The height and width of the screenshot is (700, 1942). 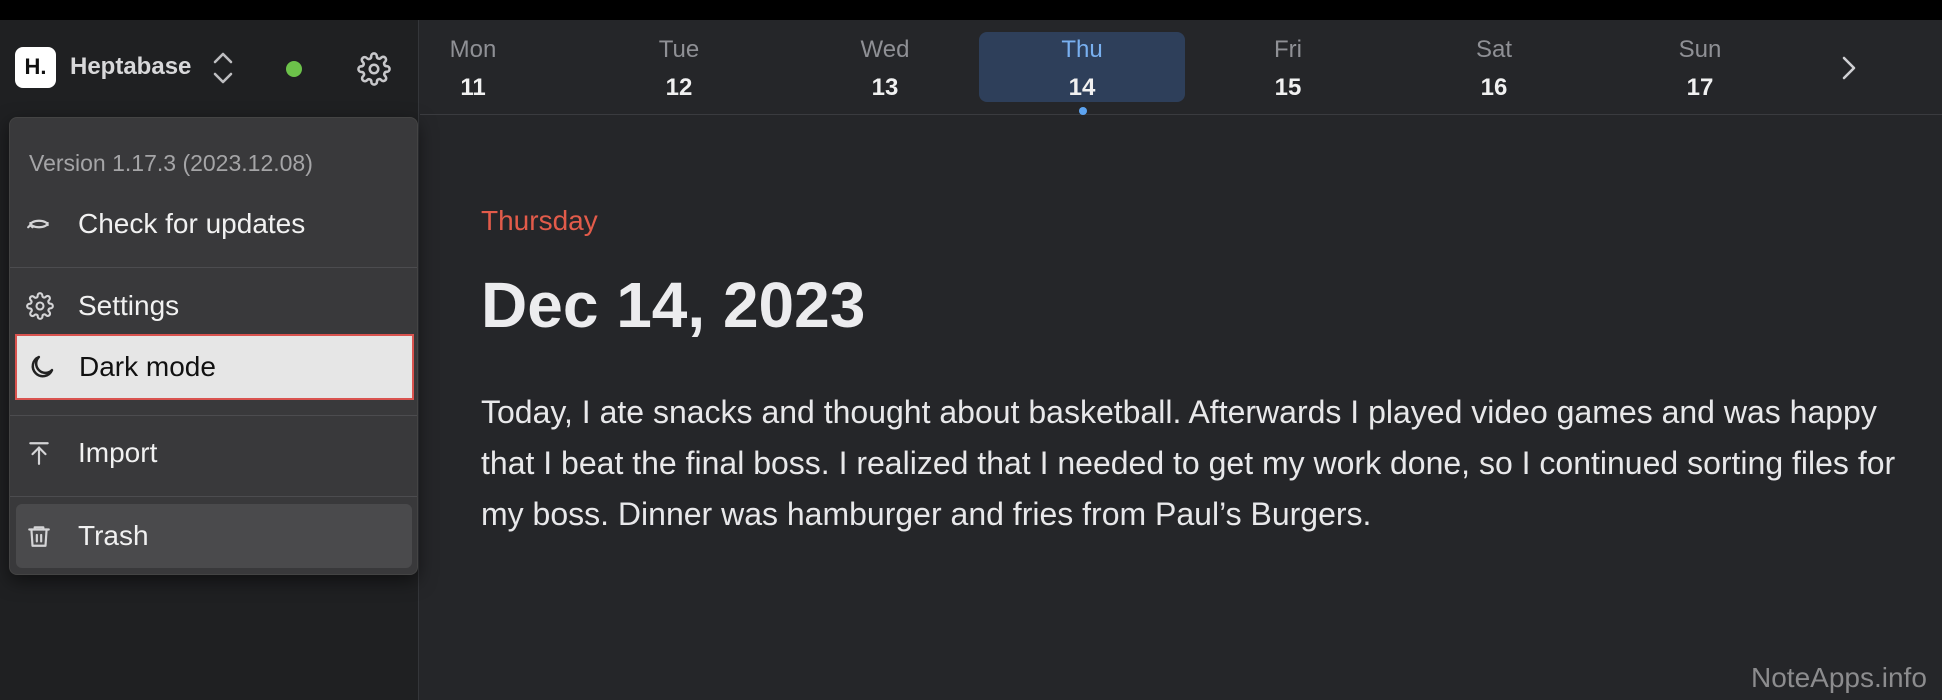 What do you see at coordinates (171, 163) in the screenshot?
I see `version-label: Version 1.17.3 (2023.12.08)` at bounding box center [171, 163].